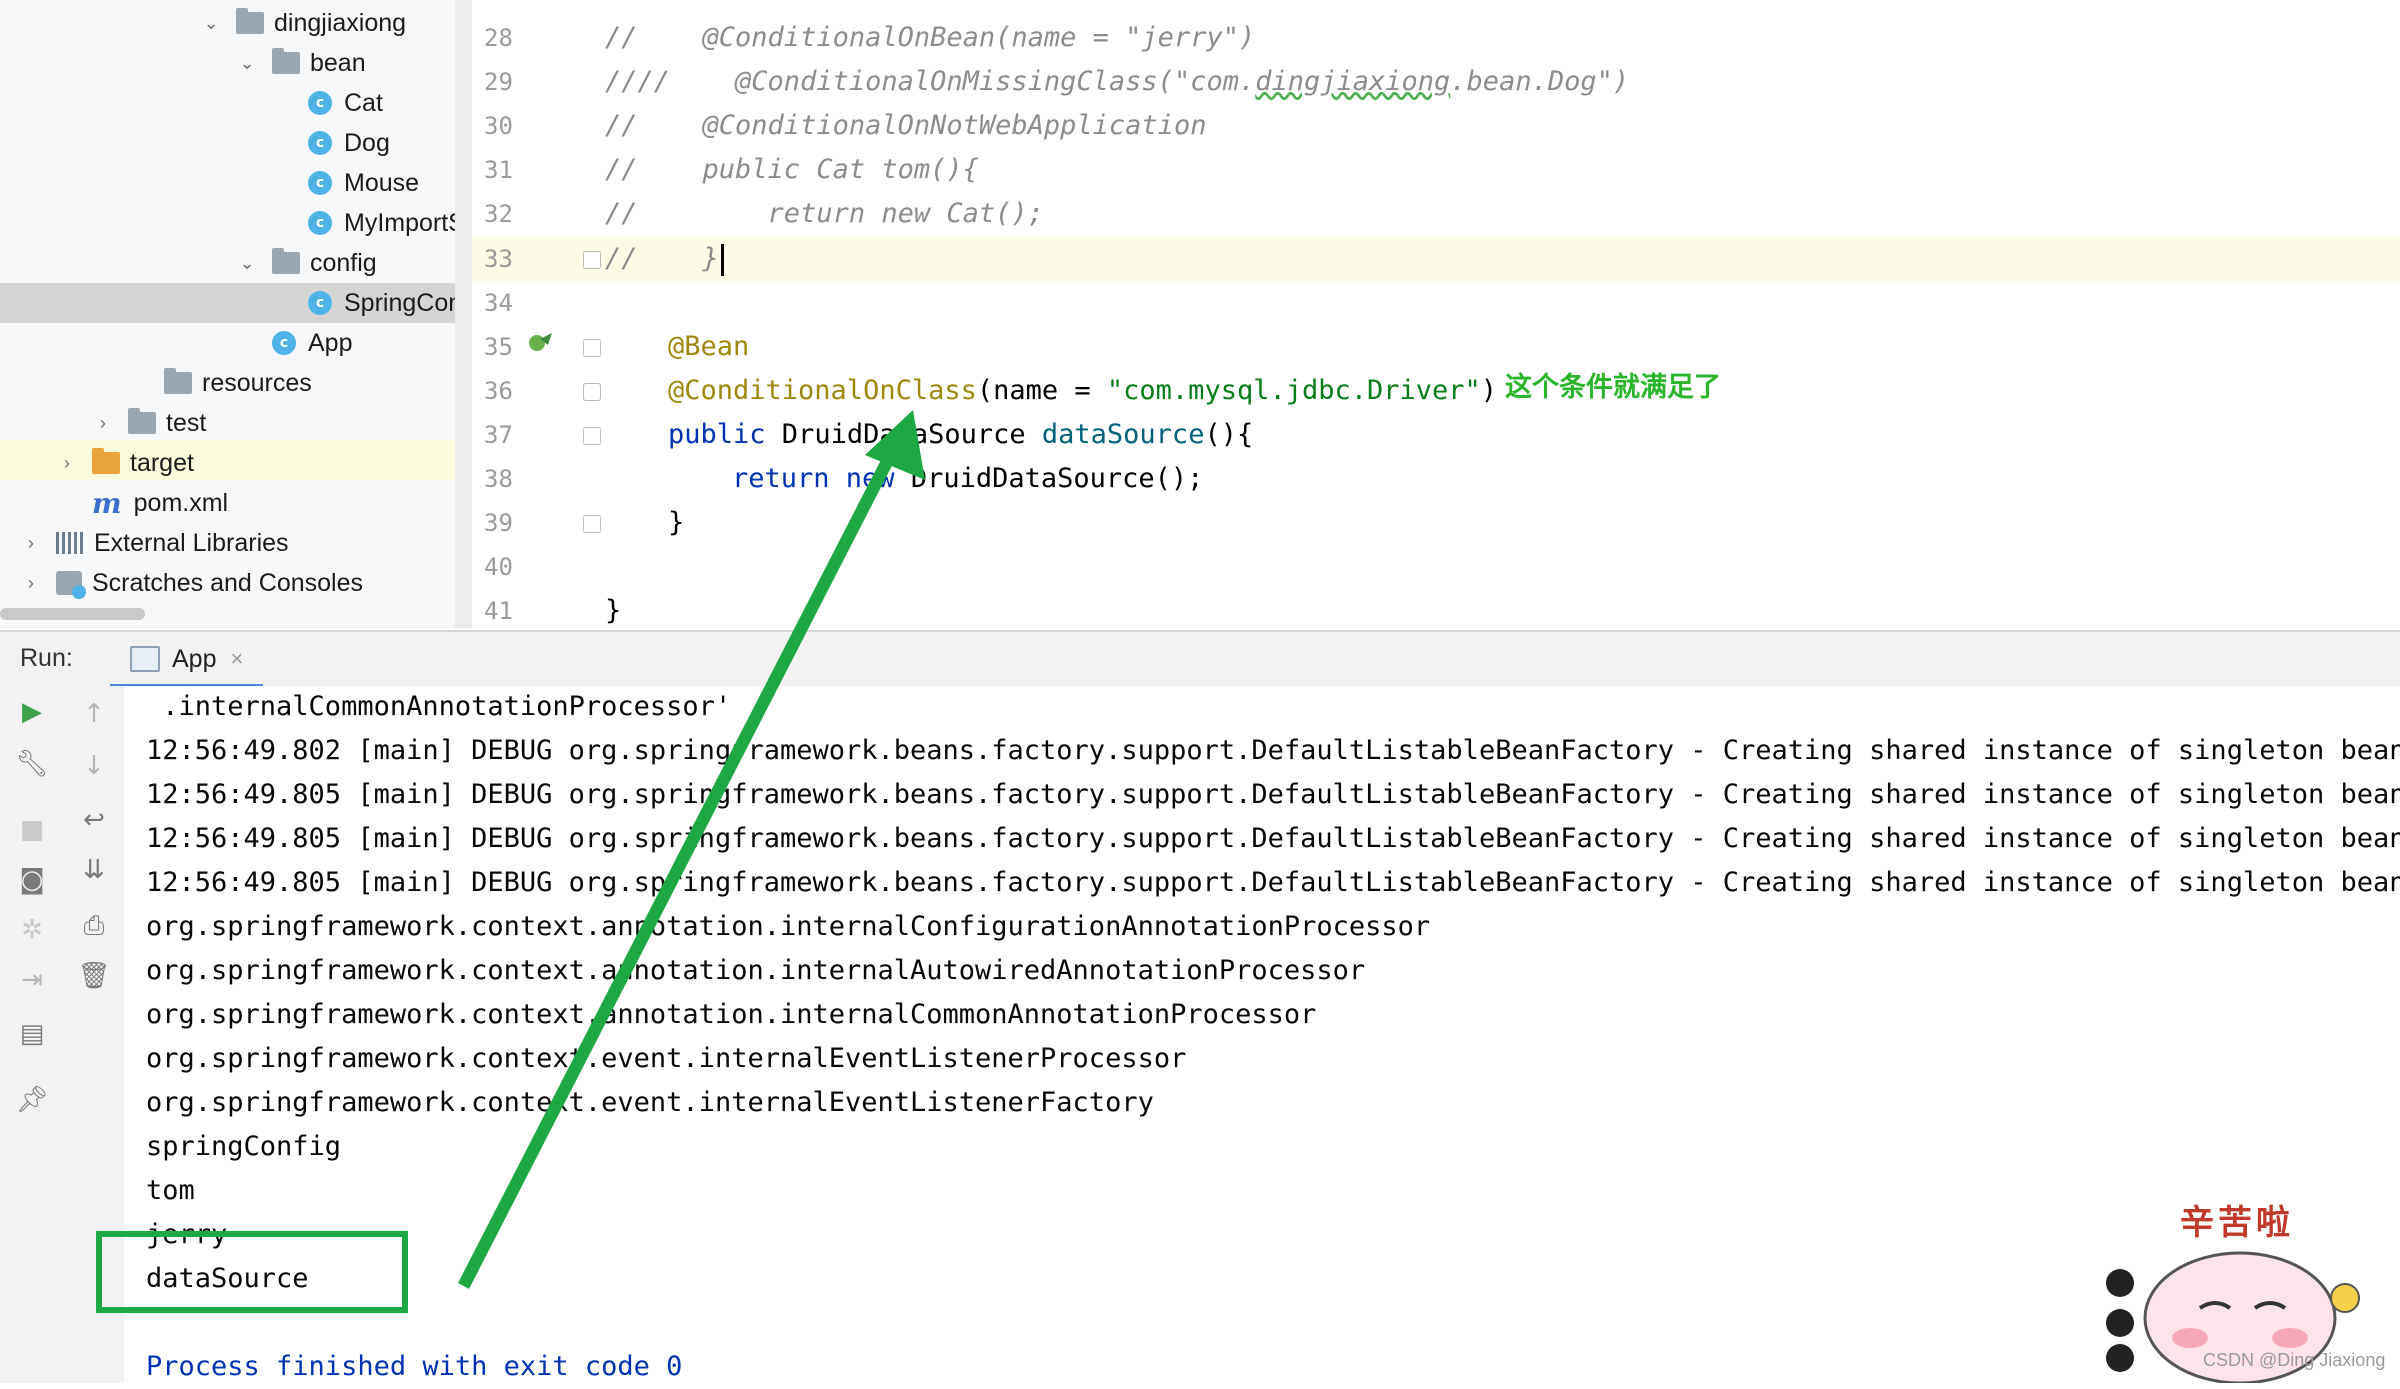 The height and width of the screenshot is (1389, 2400). What do you see at coordinates (824, 213) in the screenshot?
I see `code-line-32: // return new Cat();` at bounding box center [824, 213].